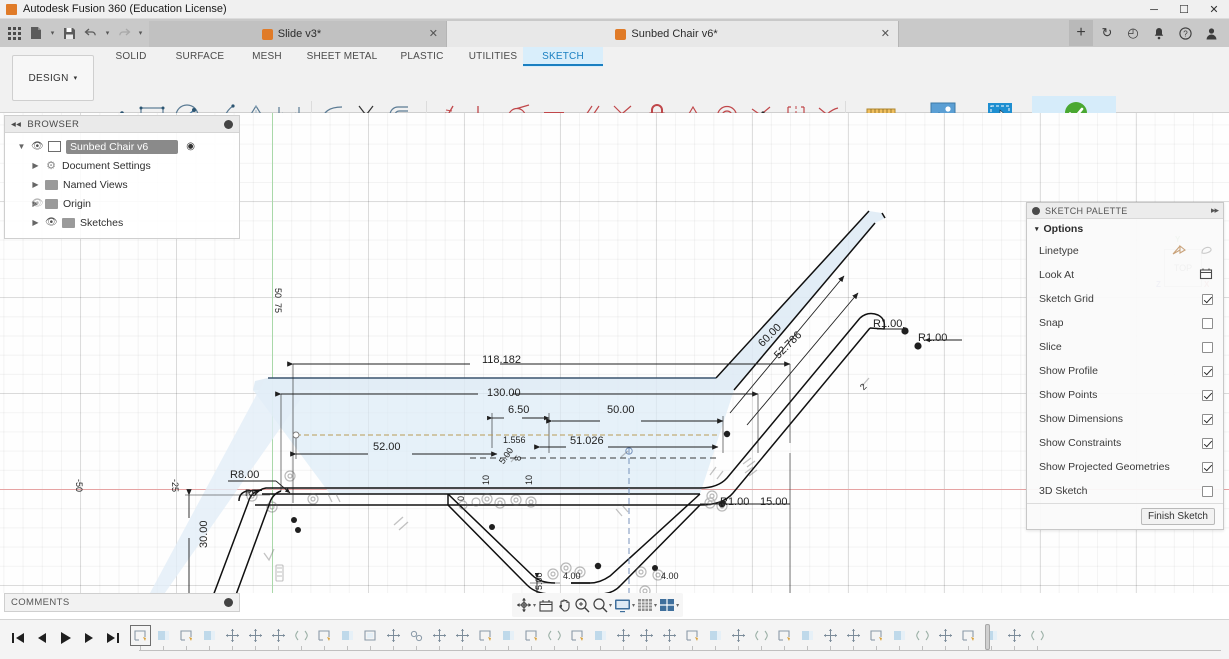 This screenshot has height=659, width=1229. Describe the element at coordinates (228, 124) in the screenshot. I see `browser-options-icon` at that location.